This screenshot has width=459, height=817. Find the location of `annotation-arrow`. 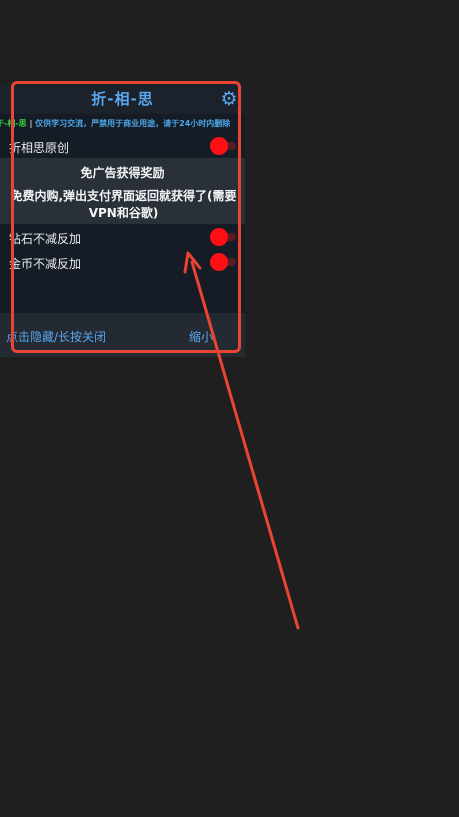

annotation-arrow is located at coordinates (241, 440).